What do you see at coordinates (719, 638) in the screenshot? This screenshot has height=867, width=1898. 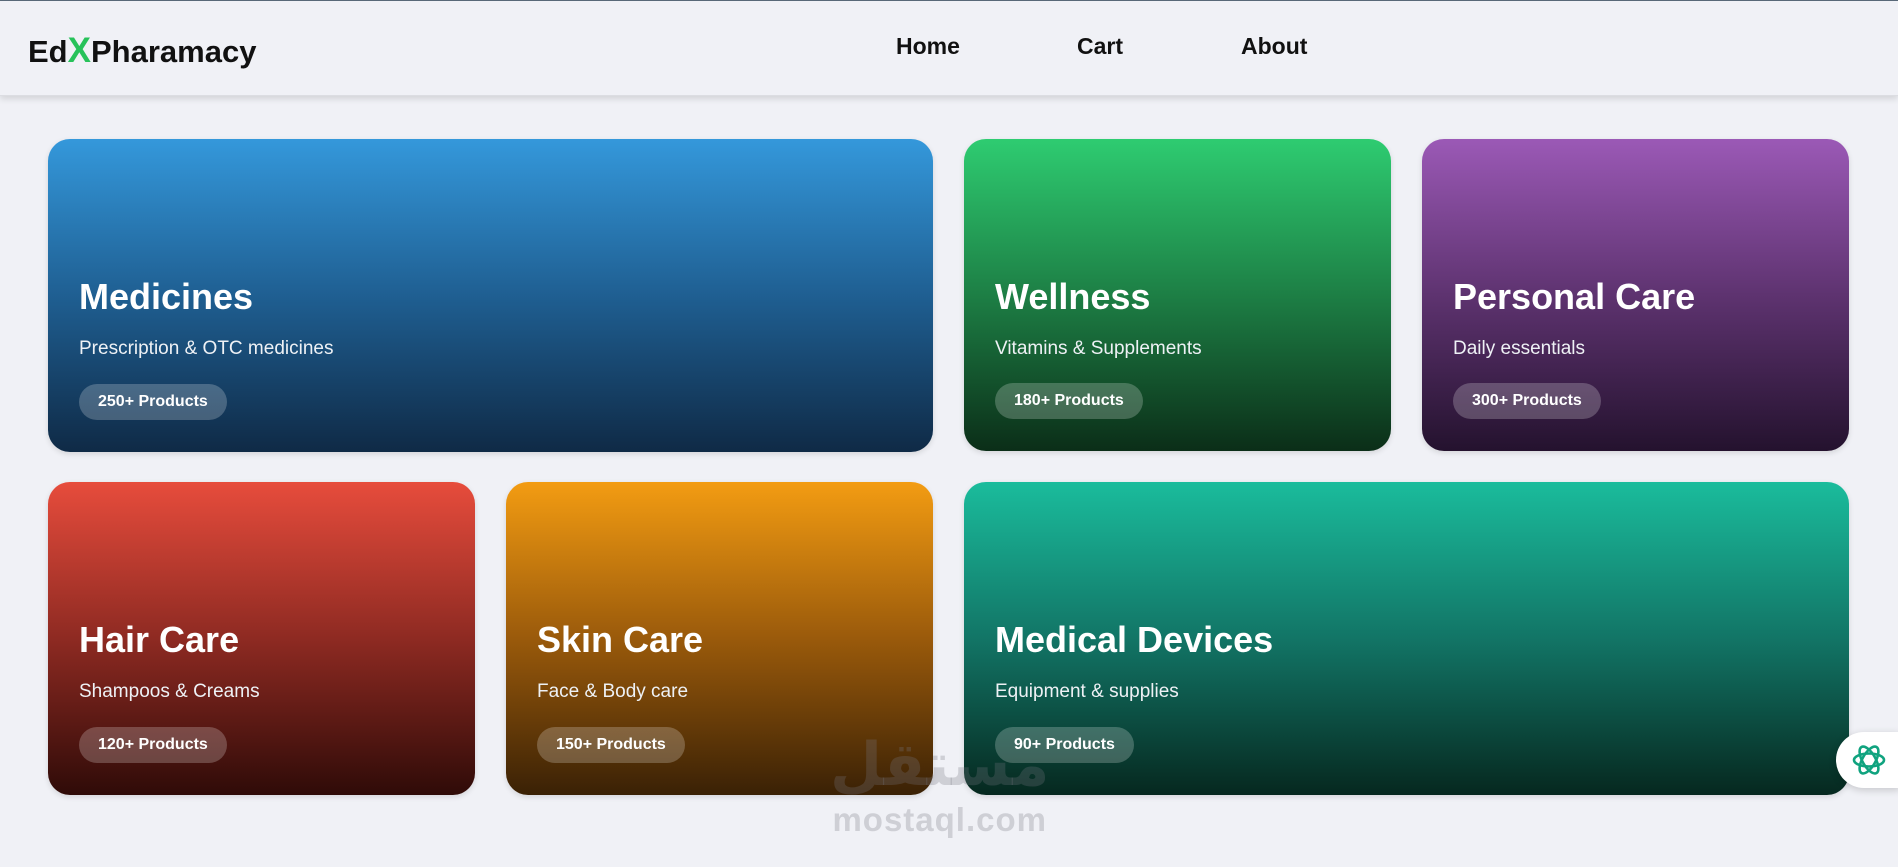 I see `category-card-skin-care: Skin Care Face & Body care 150+ Products` at bounding box center [719, 638].